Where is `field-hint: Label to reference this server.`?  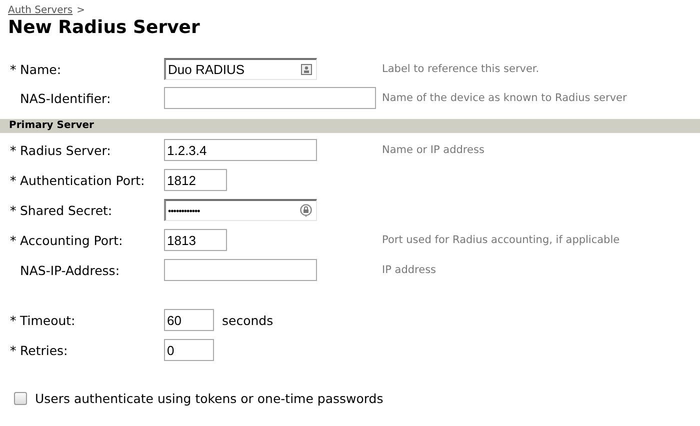 field-hint: Label to reference this server. is located at coordinates (461, 69).